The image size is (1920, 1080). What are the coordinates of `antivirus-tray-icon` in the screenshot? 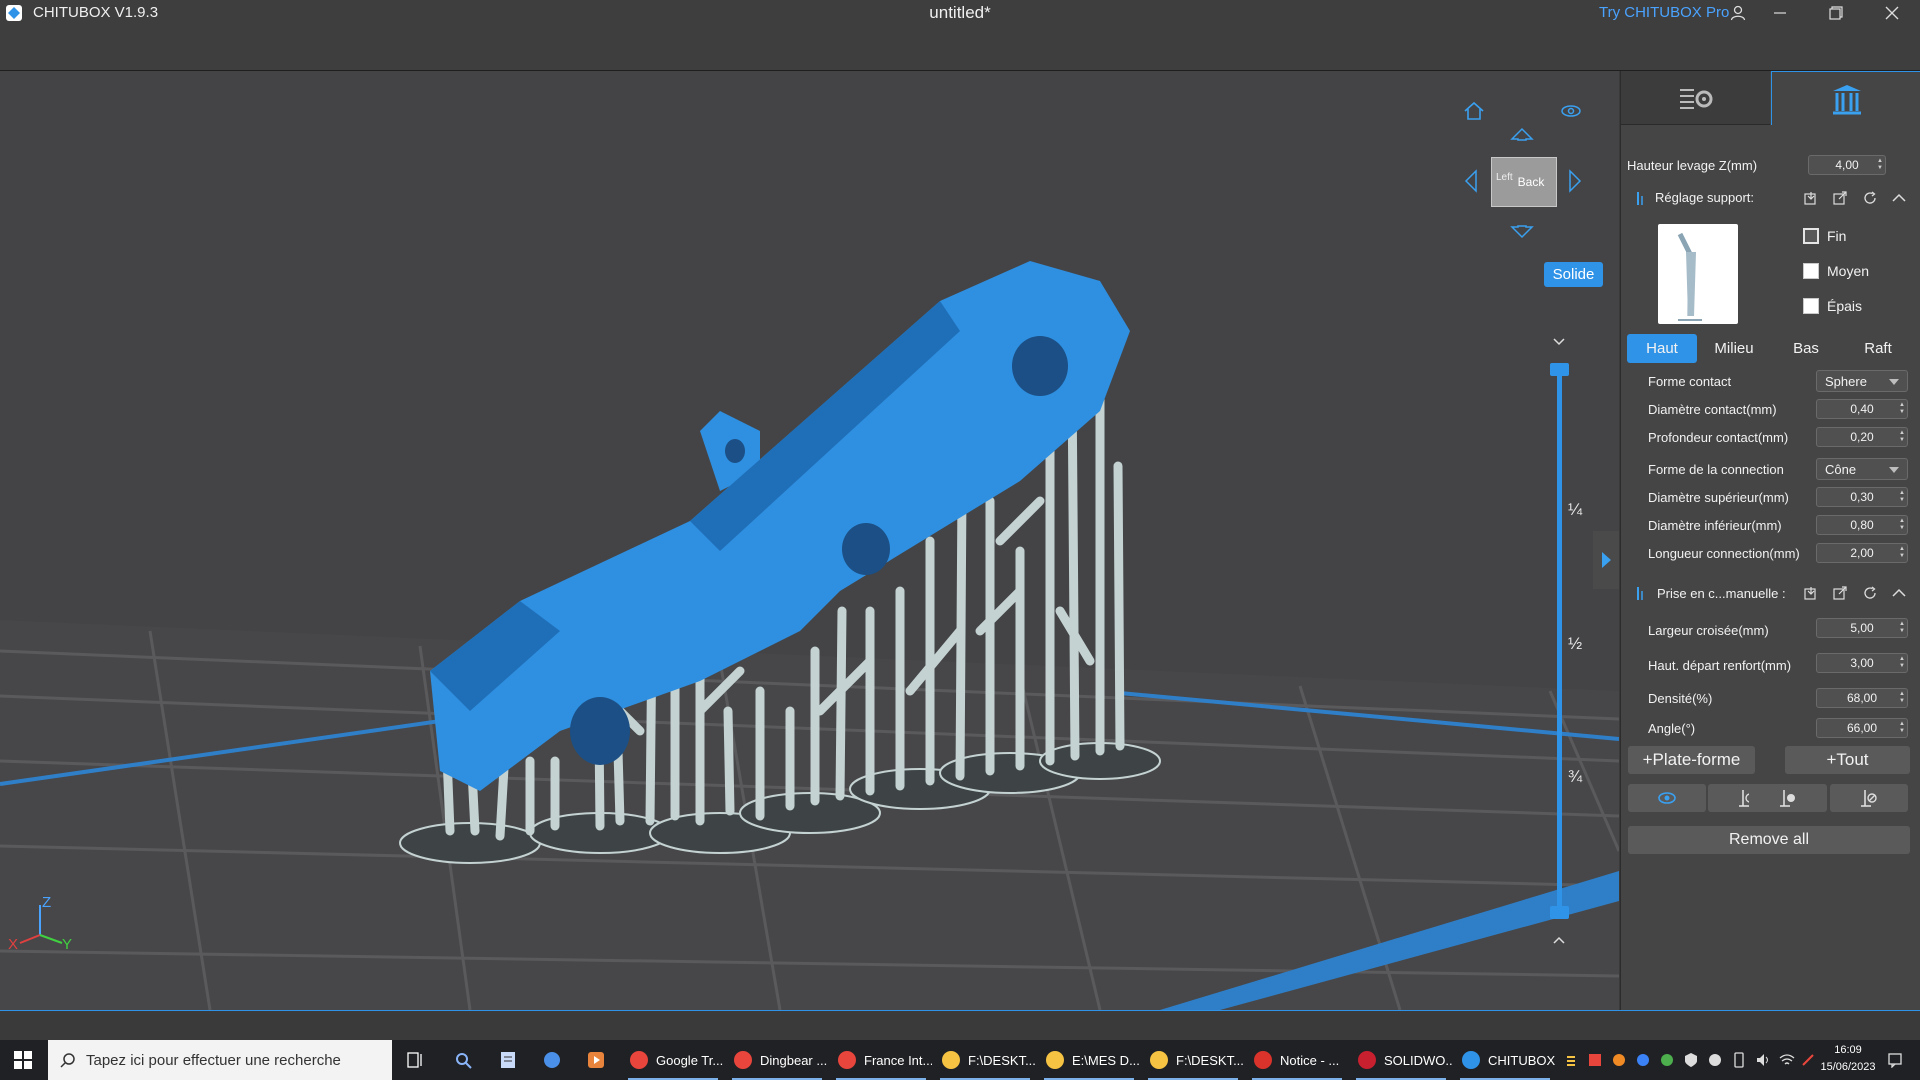 It's located at (1619, 1060).